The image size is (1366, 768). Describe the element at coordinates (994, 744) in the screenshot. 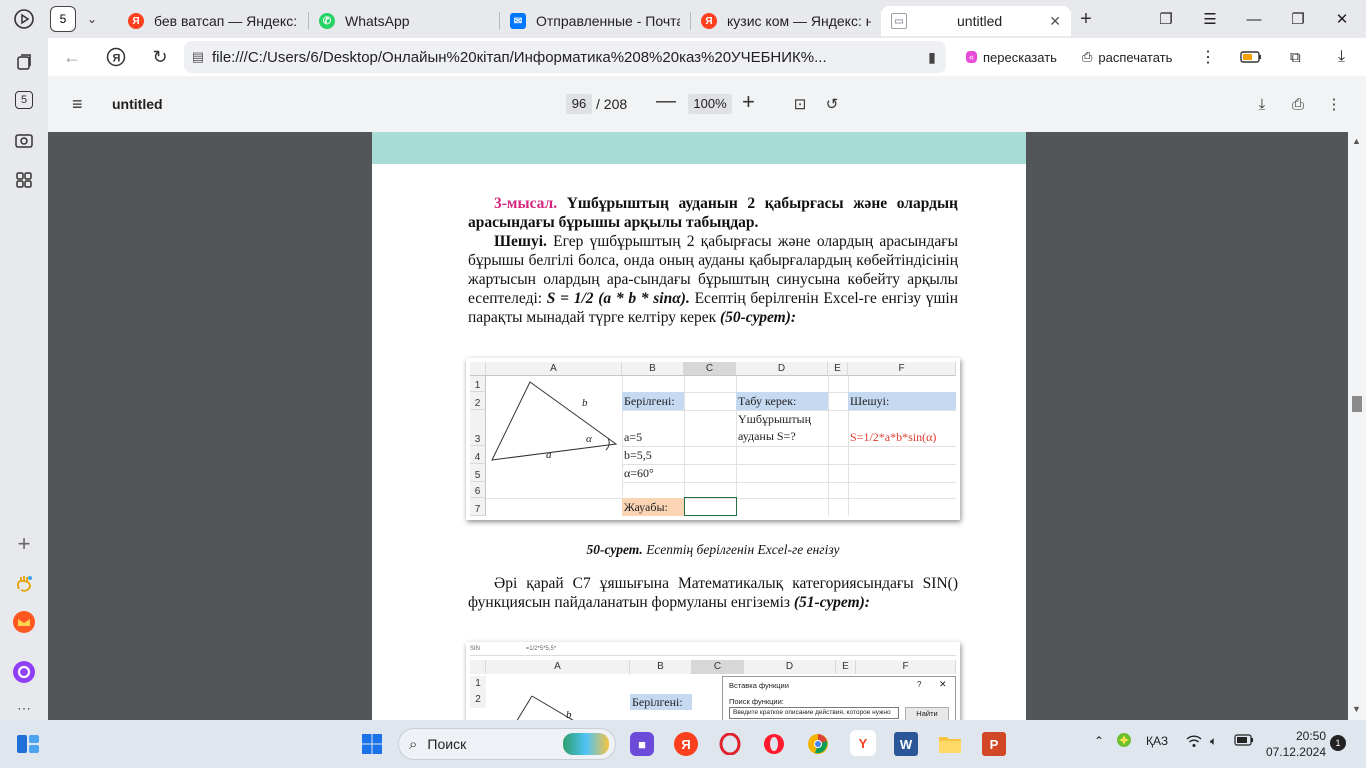

I see `powerpoint-icon: P` at that location.